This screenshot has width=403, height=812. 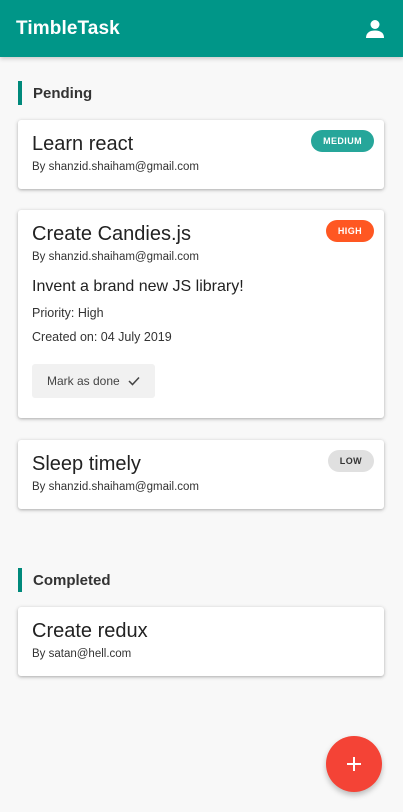 What do you see at coordinates (111, 234) in the screenshot?
I see `task-title: Create Candies.js` at bounding box center [111, 234].